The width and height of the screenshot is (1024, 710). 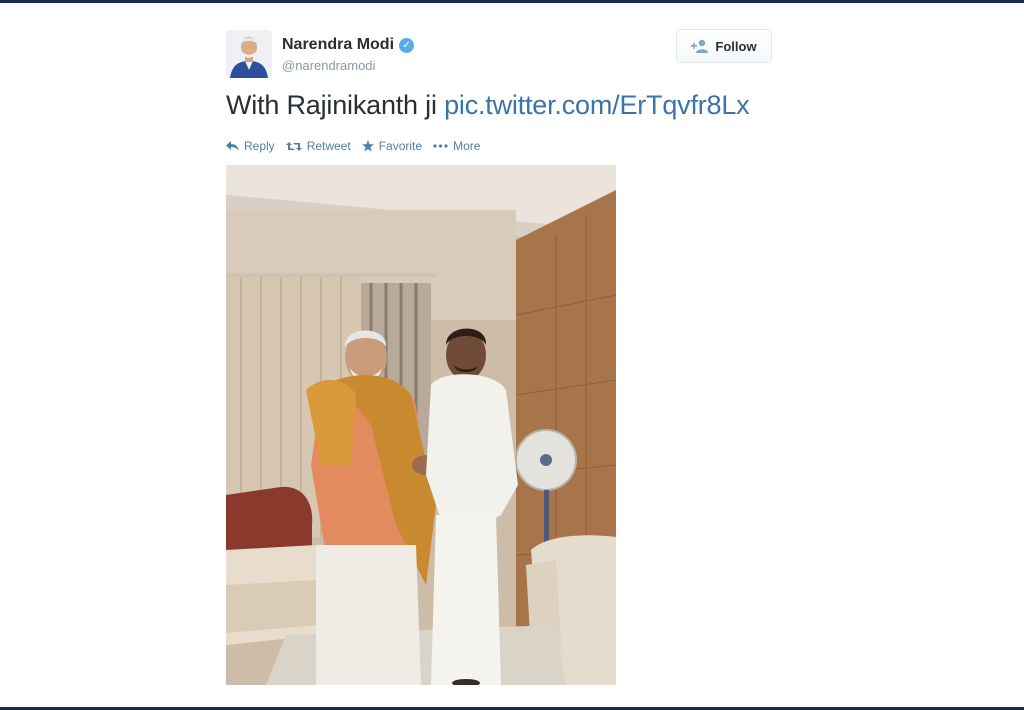 I want to click on author-info: Narendra Modi ✓ @narendramodi, so click(x=348, y=54).